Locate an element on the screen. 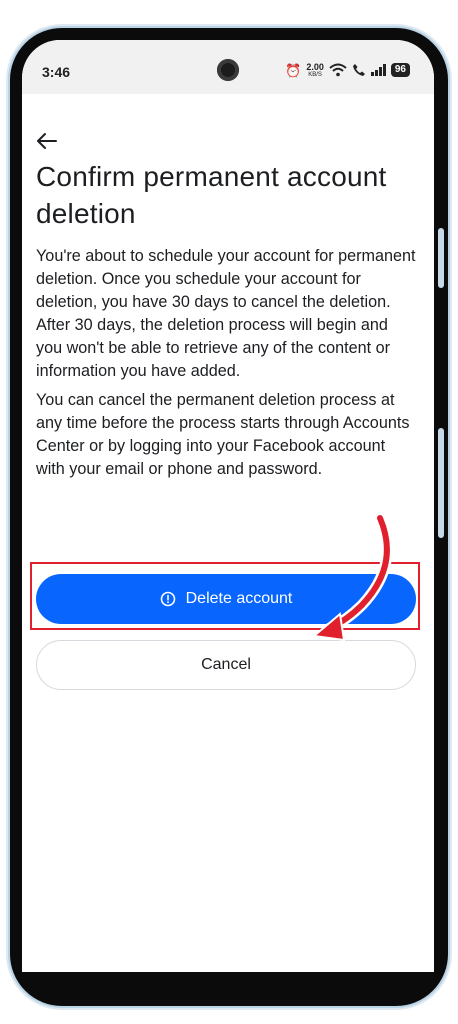  power-button is located at coordinates (441, 483).